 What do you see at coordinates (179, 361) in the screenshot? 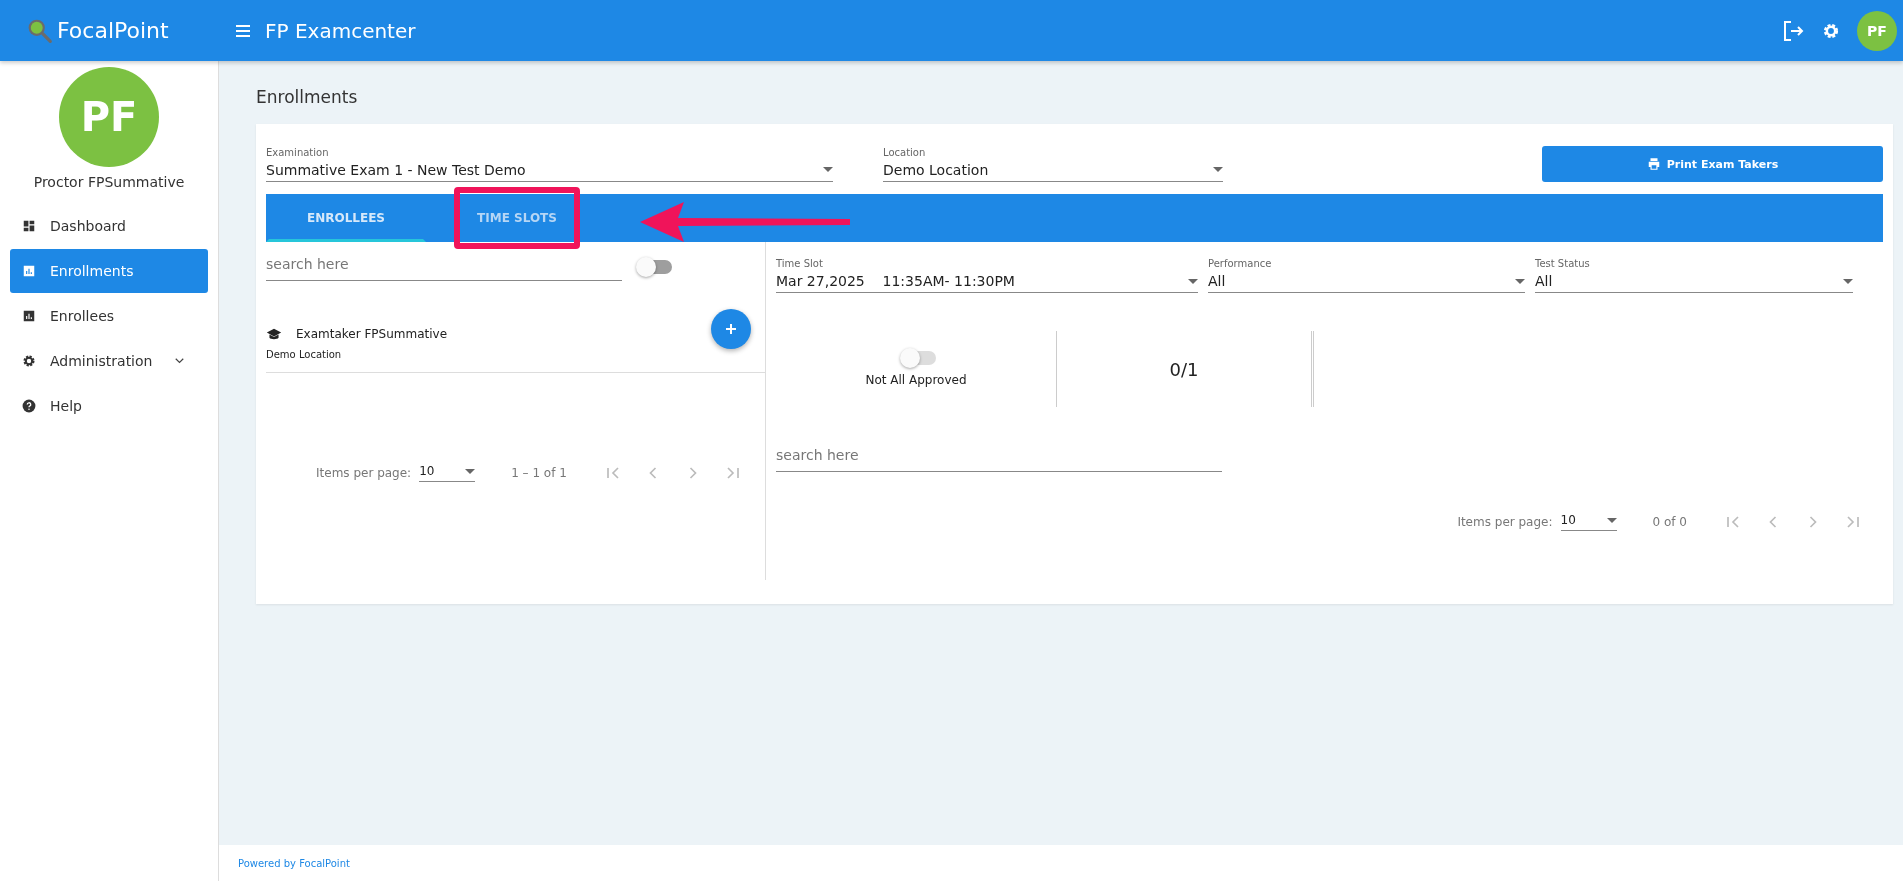
I see `chevron-down-icon` at bounding box center [179, 361].